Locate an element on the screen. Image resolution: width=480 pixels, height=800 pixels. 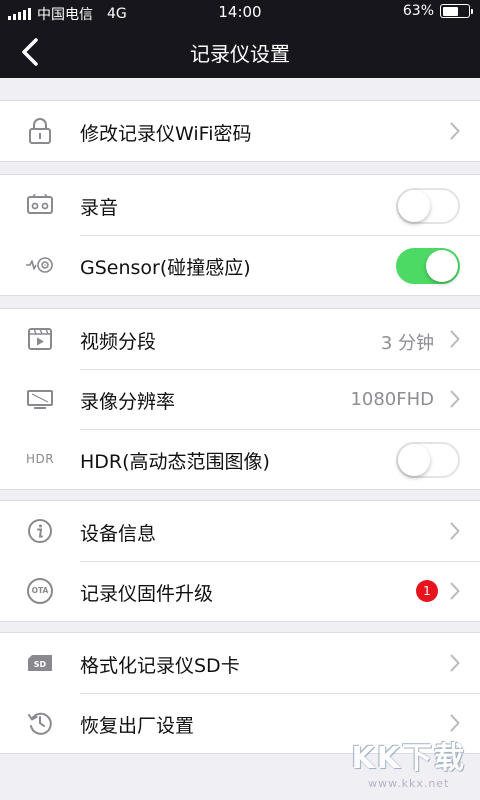
lock-icon is located at coordinates (40, 131).